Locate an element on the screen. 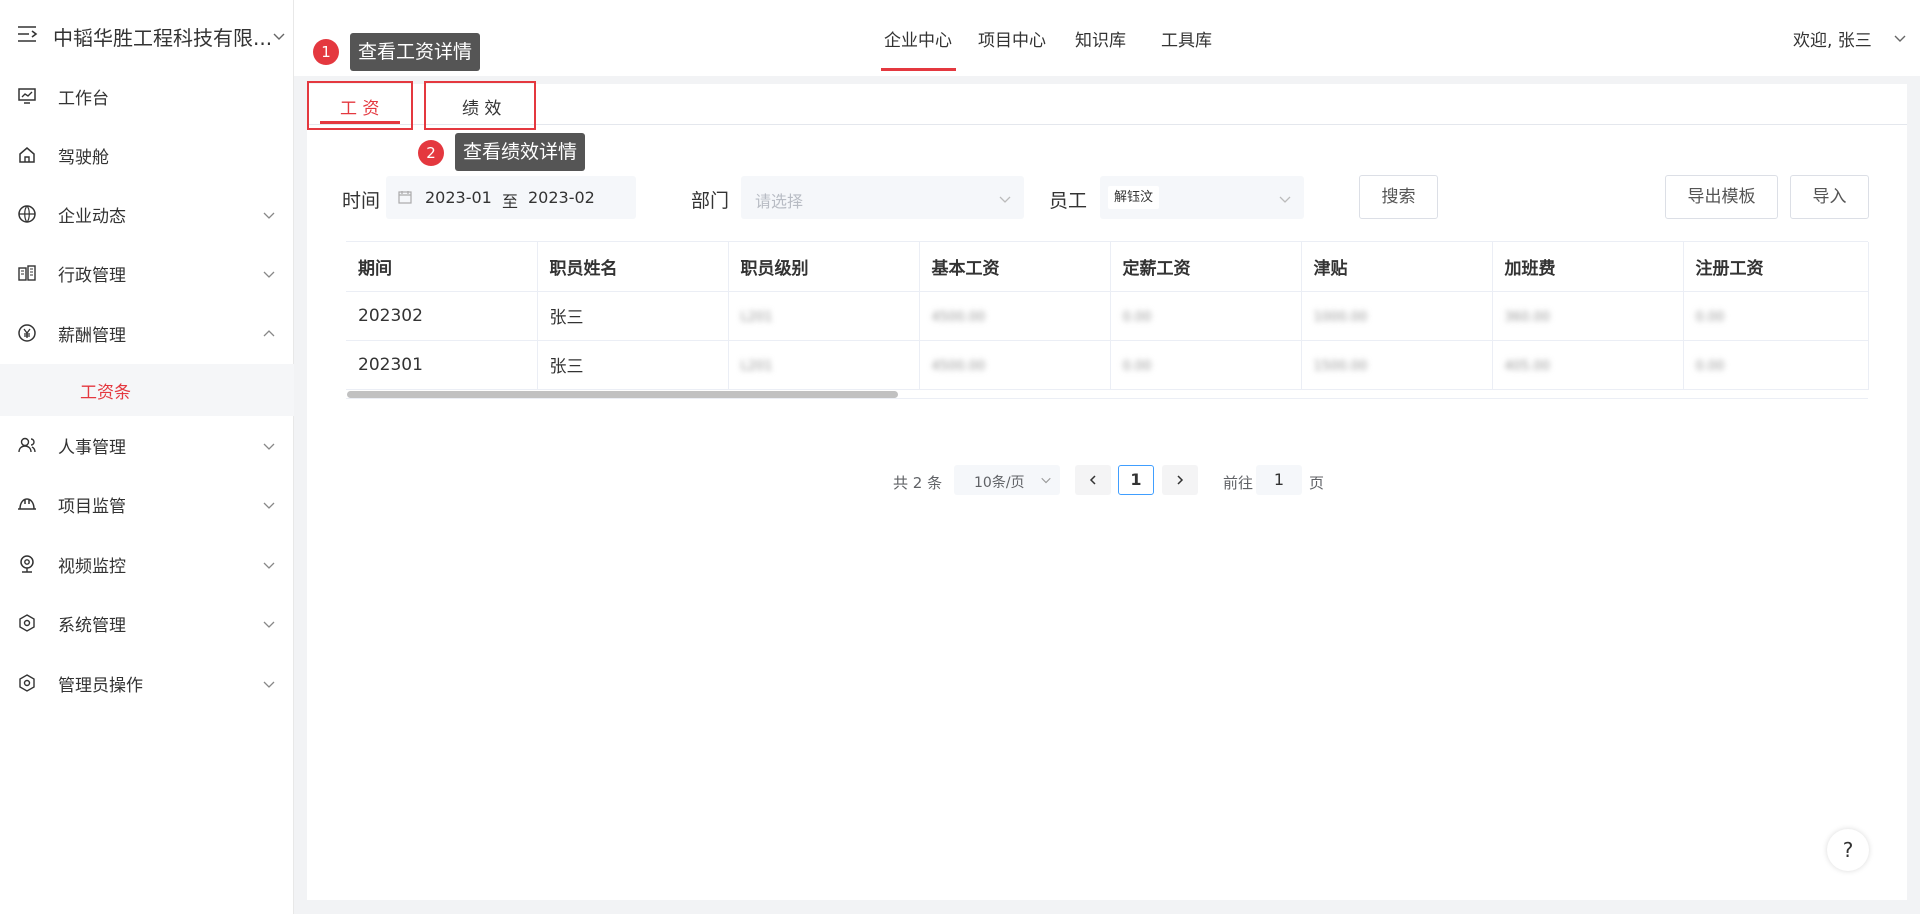 This screenshot has height=914, width=1920. monitor-chart-icon is located at coordinates (27, 96).